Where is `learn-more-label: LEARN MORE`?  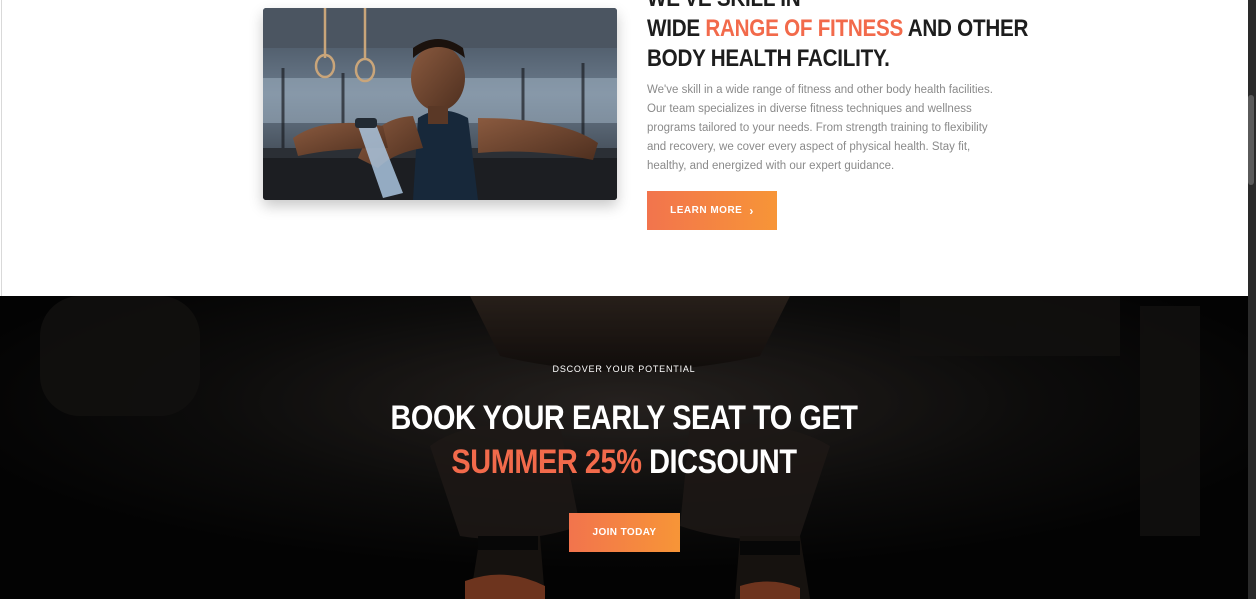 learn-more-label: LEARN MORE is located at coordinates (706, 210).